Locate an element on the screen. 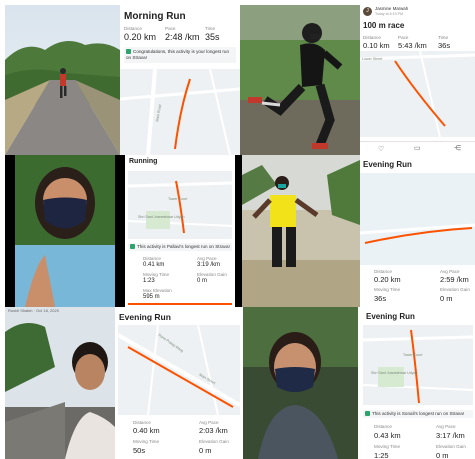 This screenshot has height=459, width=475. activity-title: 100 m race is located at coordinates (384, 25).